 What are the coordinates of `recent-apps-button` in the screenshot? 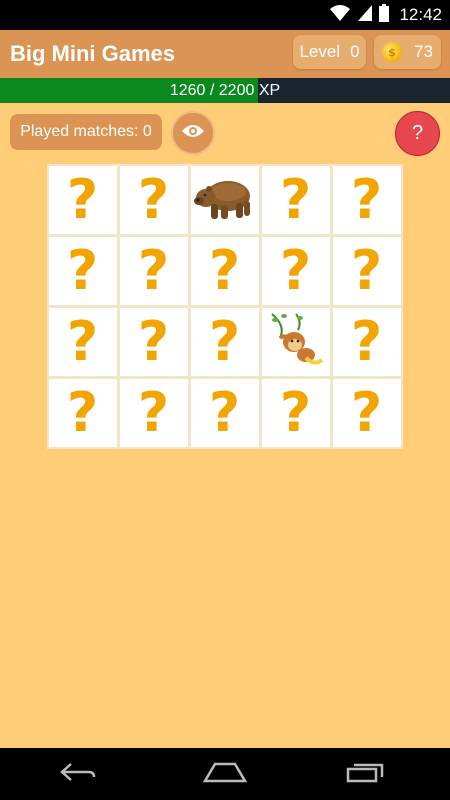 It's located at (366, 774).